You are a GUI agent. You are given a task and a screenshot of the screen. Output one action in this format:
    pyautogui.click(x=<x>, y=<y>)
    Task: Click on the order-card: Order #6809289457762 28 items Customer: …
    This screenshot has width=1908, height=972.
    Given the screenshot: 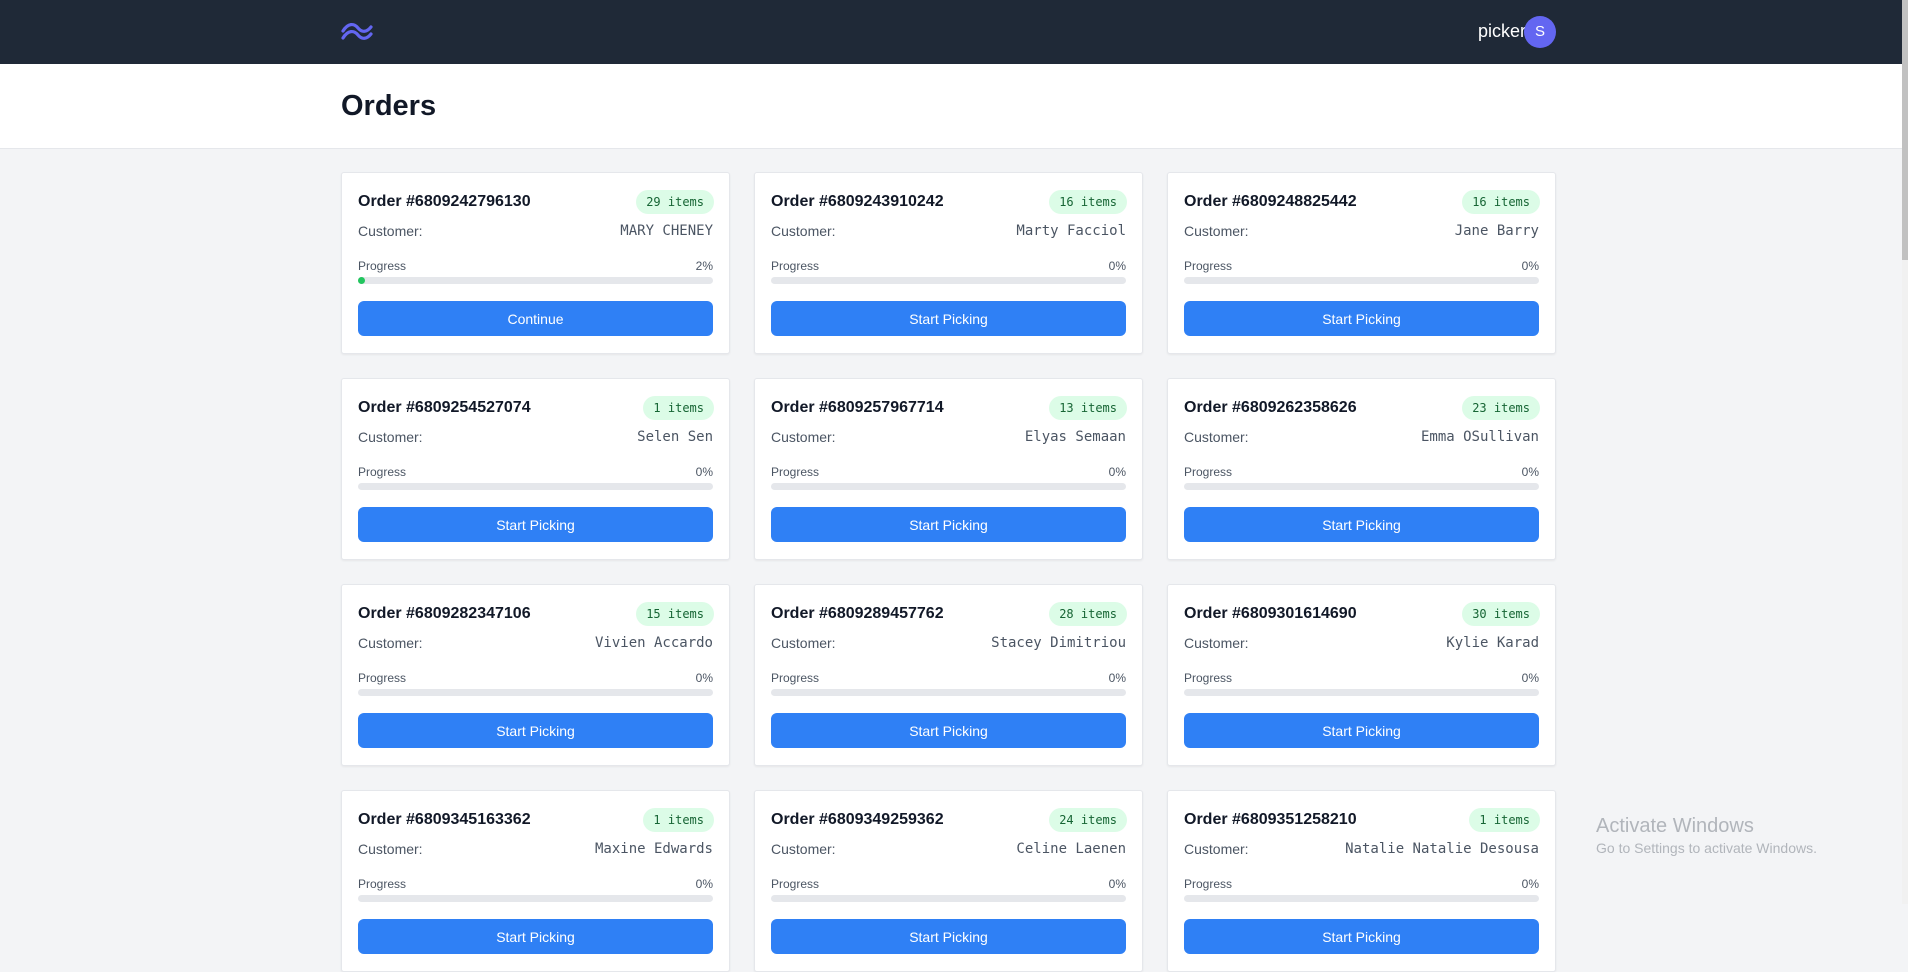 What is the action you would take?
    pyautogui.click(x=948, y=675)
    